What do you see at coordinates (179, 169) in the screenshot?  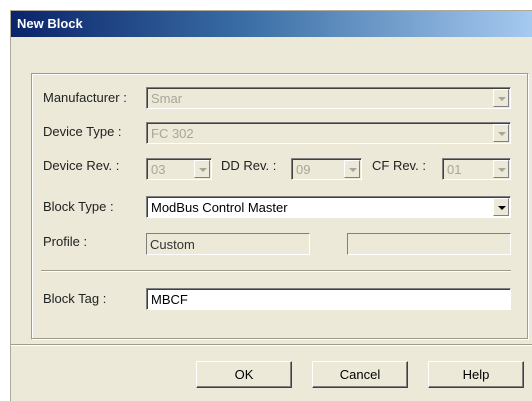 I see `device-rev-combo: 03` at bounding box center [179, 169].